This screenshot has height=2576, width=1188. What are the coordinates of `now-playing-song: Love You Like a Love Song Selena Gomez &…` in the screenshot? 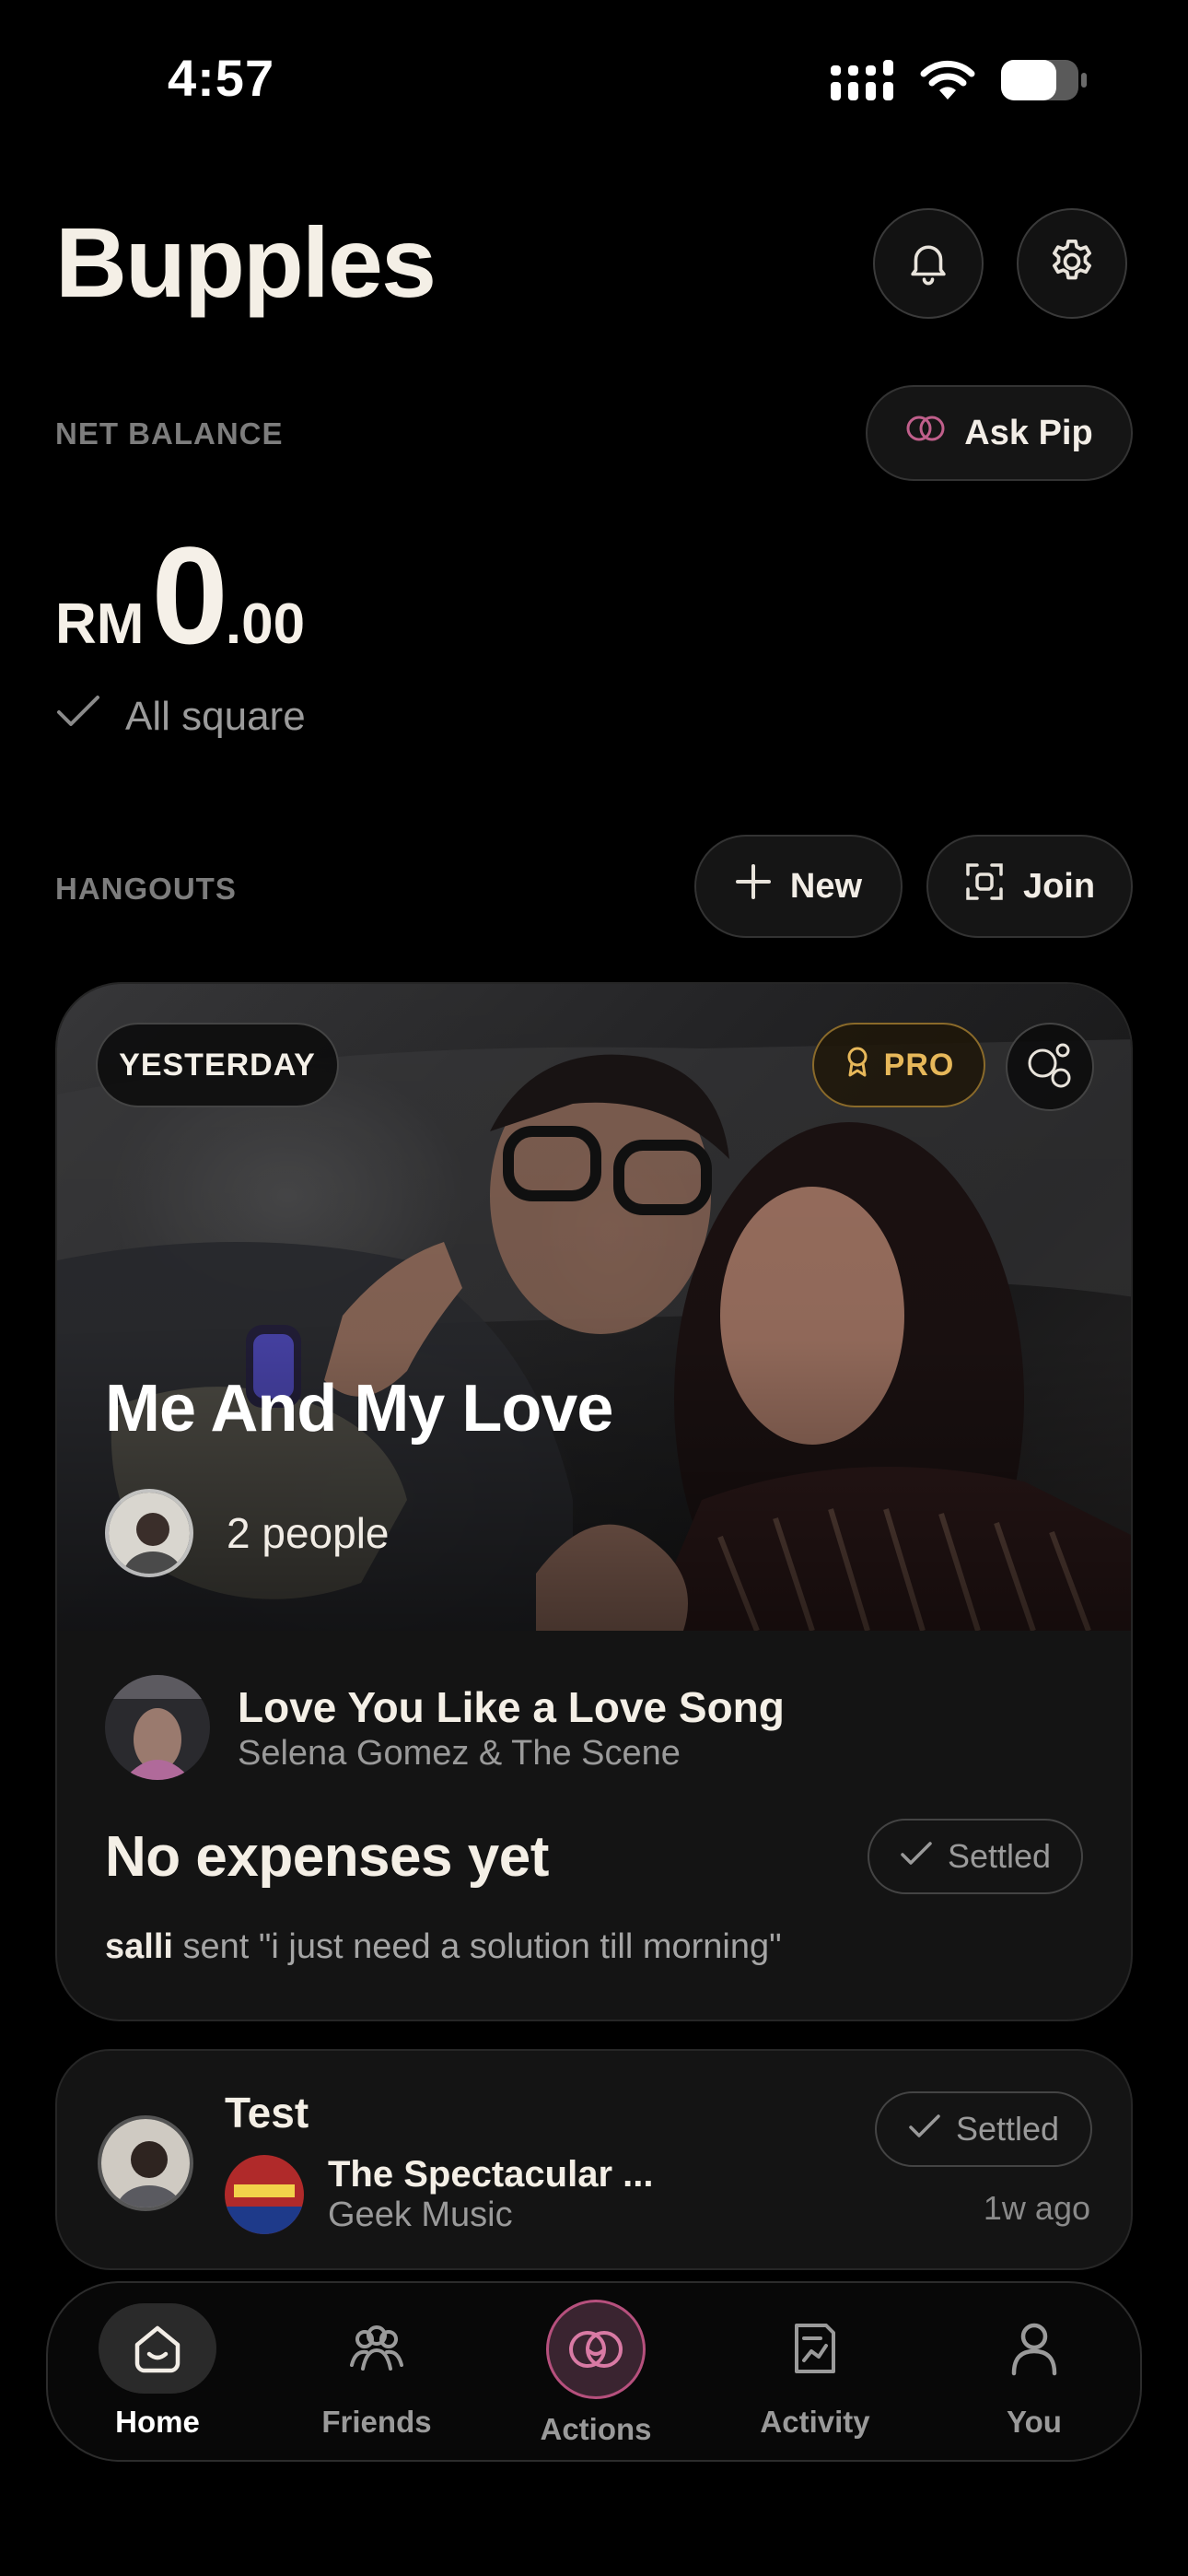 It's located at (445, 1727).